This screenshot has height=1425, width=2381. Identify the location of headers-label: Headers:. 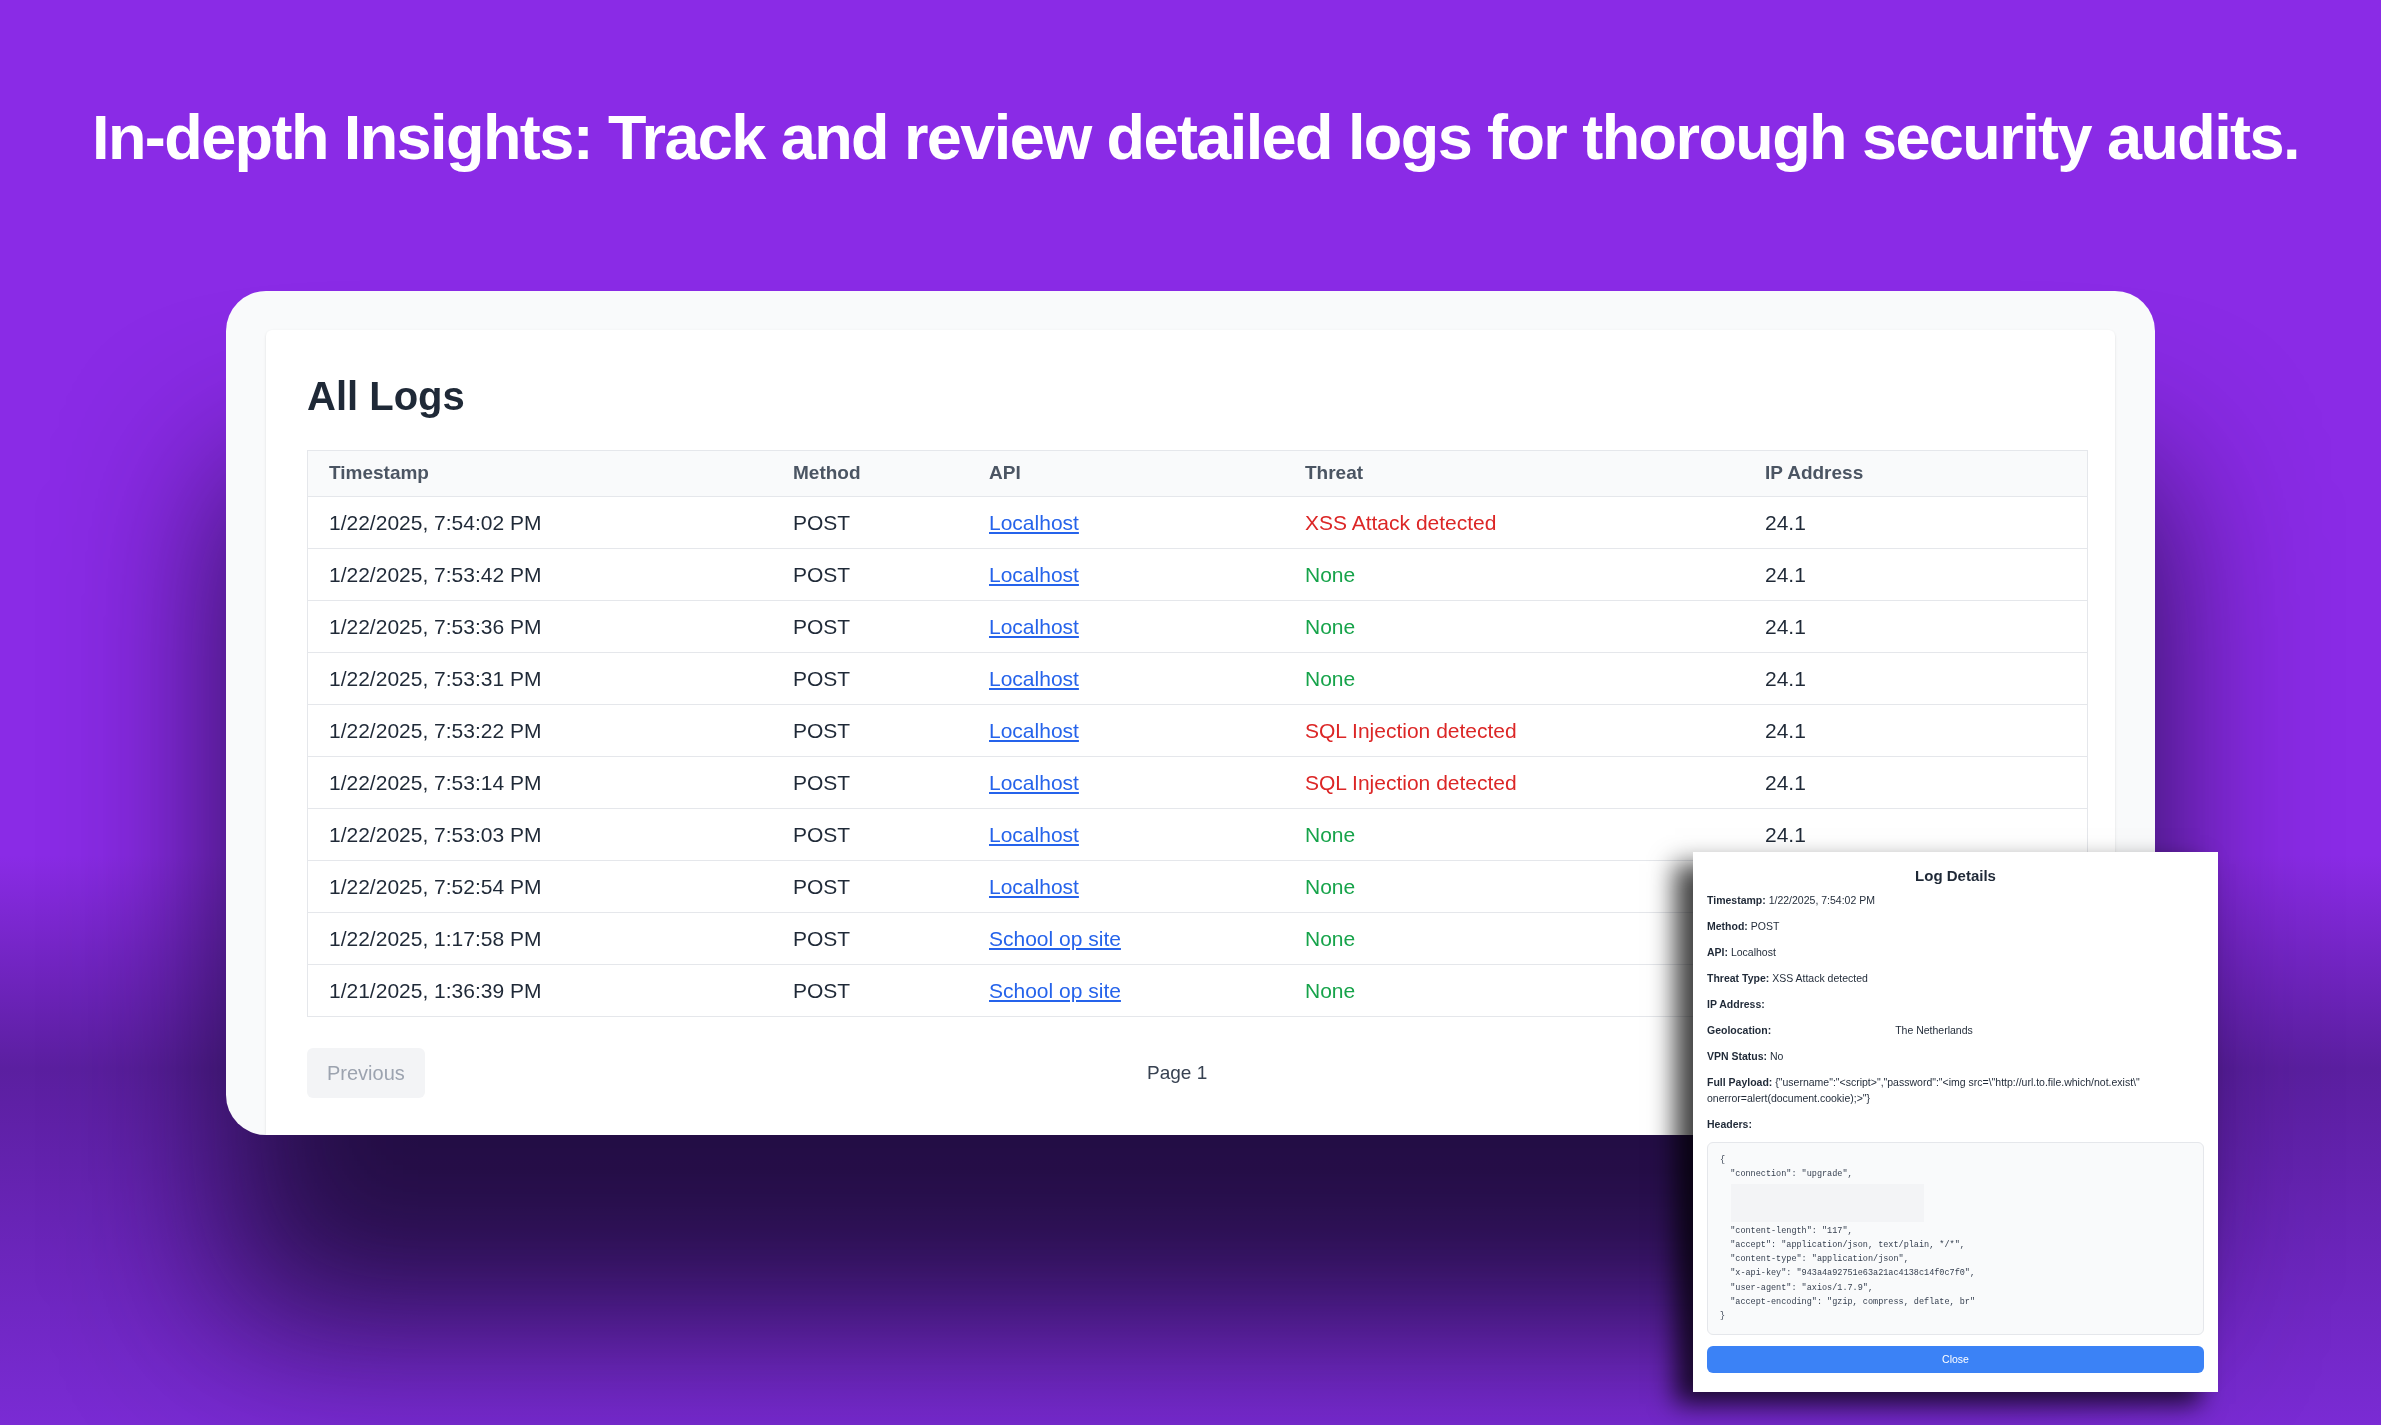
(1729, 1124).